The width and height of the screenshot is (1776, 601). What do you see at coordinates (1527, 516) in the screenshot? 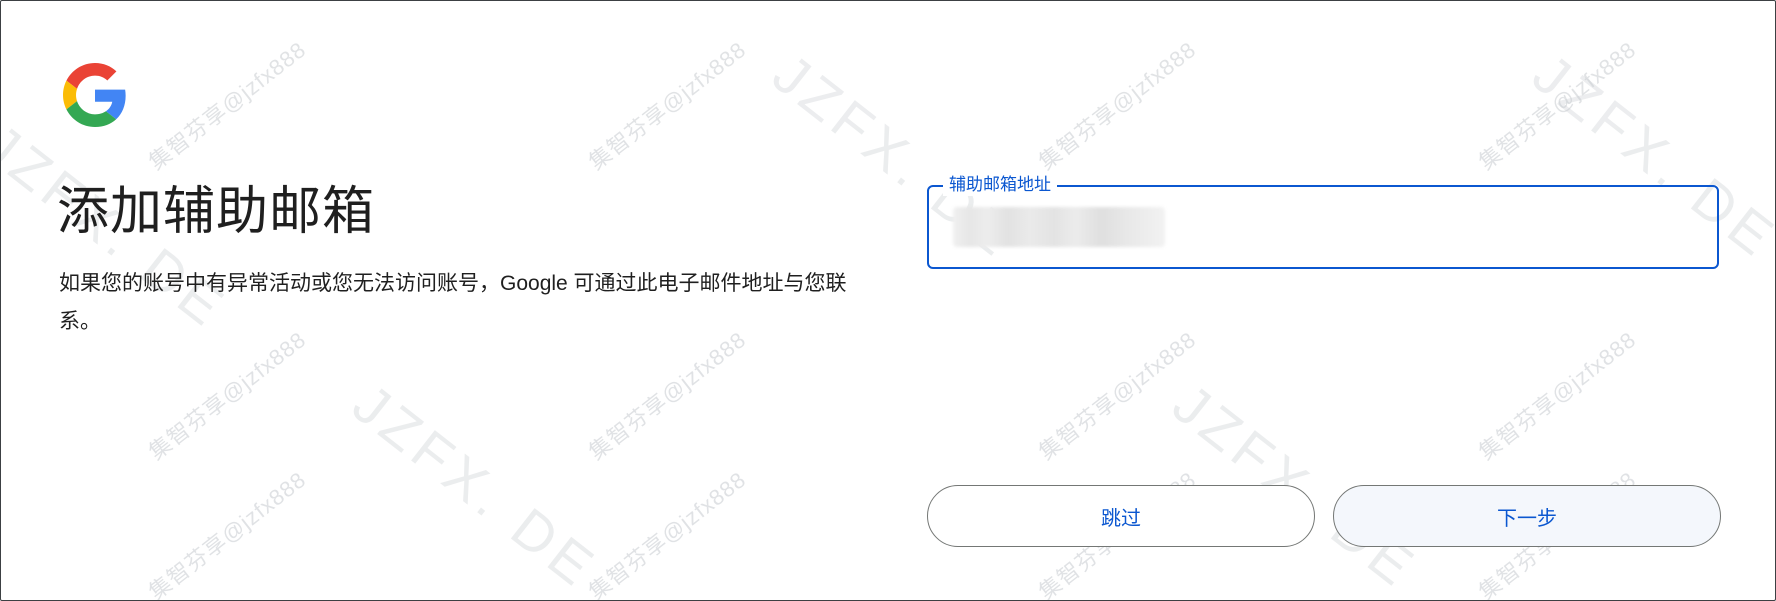
I see `next-button: 下一步` at bounding box center [1527, 516].